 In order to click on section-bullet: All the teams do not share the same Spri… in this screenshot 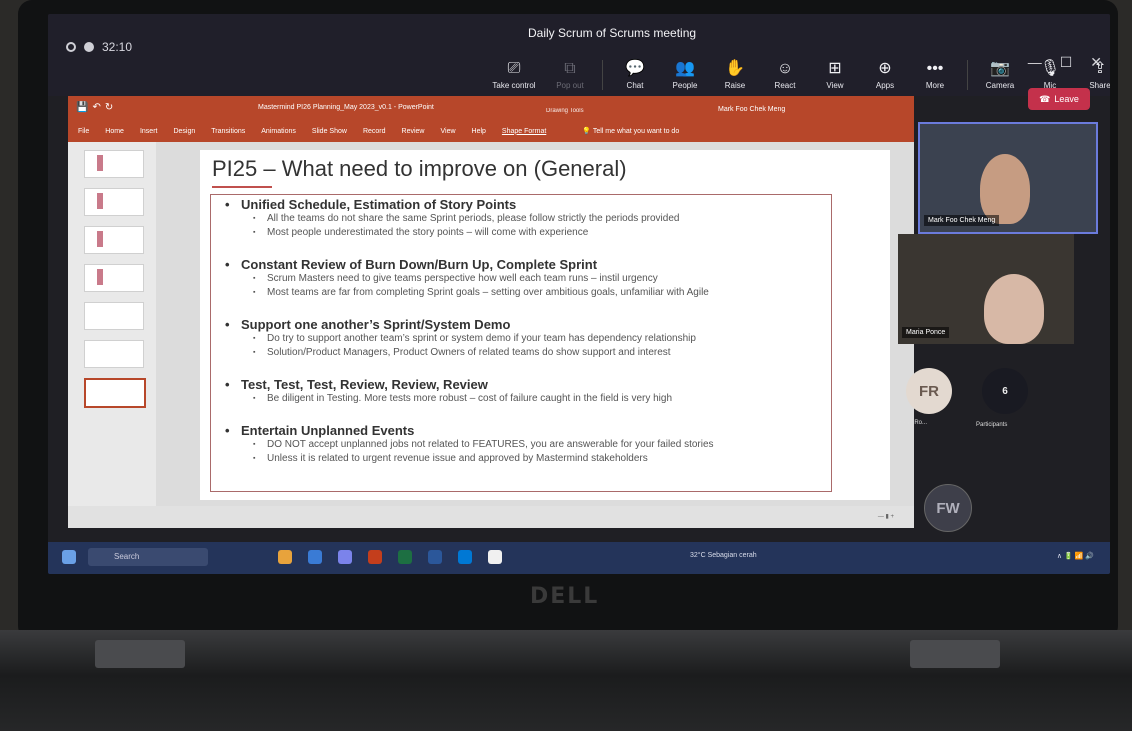, I will do `click(466, 219)`.